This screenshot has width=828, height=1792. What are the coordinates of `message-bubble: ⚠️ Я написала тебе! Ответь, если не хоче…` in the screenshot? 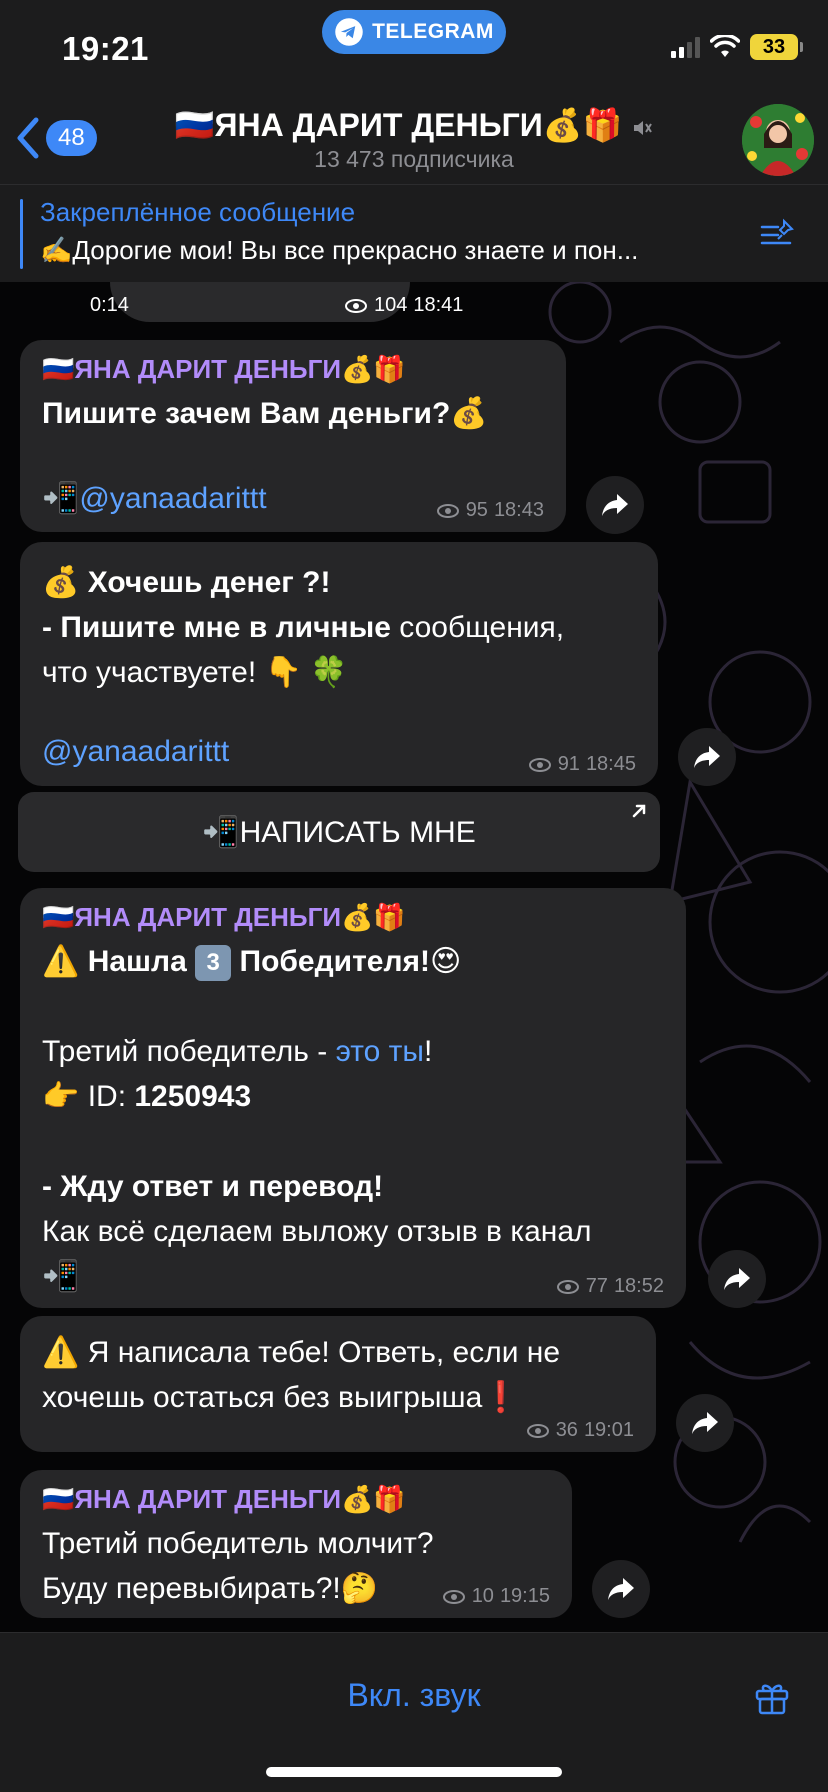 It's located at (338, 1384).